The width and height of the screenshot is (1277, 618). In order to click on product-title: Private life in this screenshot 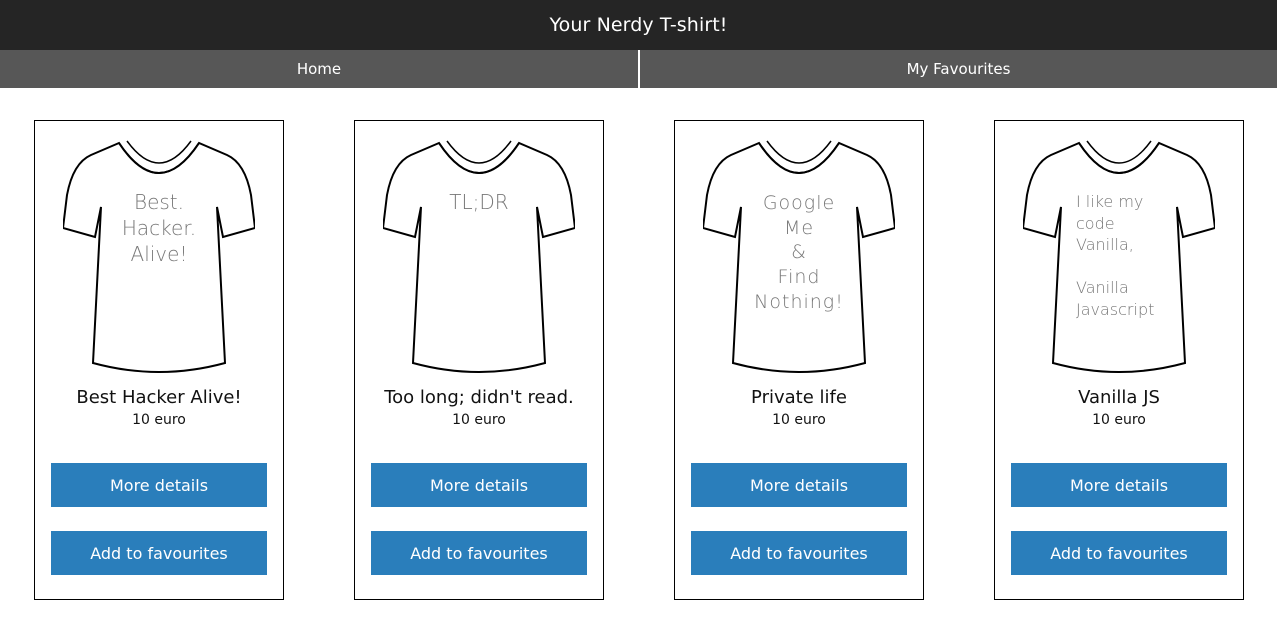, I will do `click(799, 397)`.